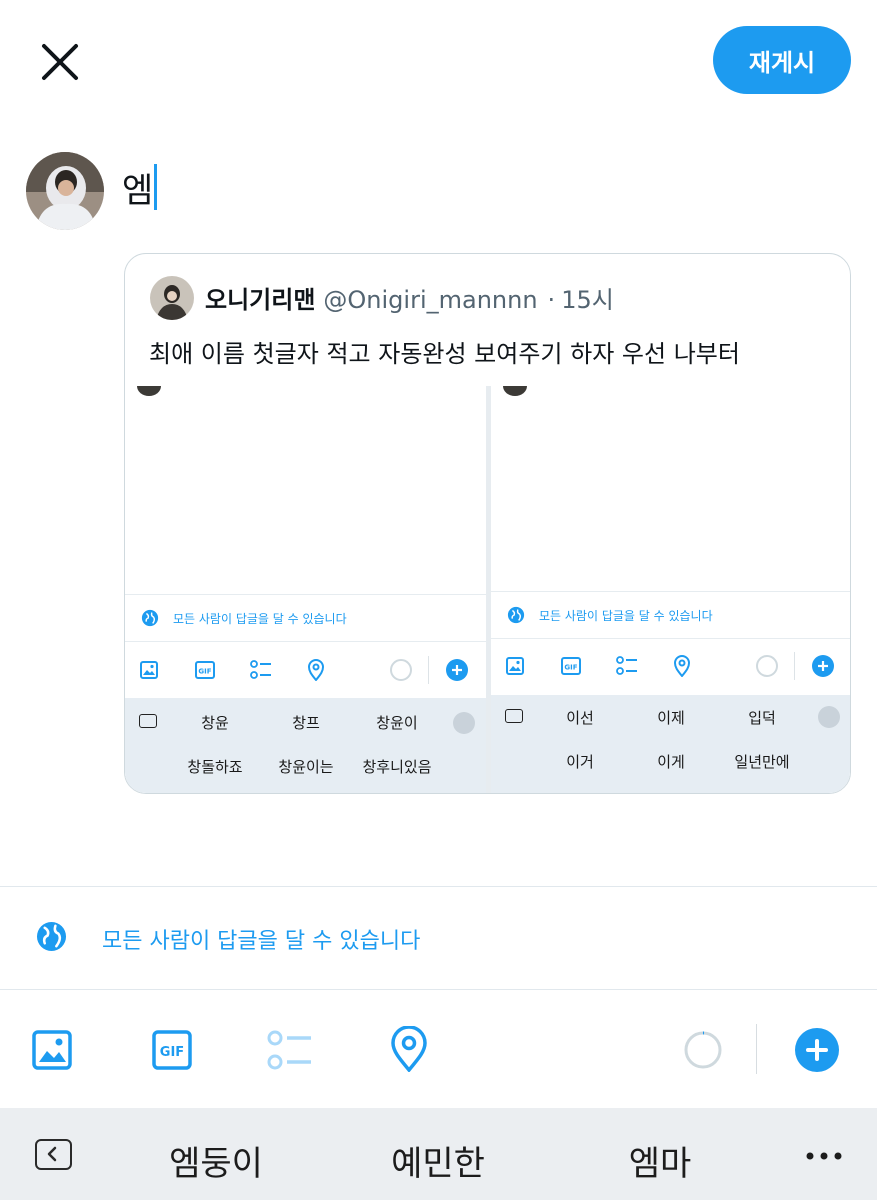 Image resolution: width=877 pixels, height=1200 pixels. I want to click on quoted-author-name: 오니기리맨, so click(260, 300).